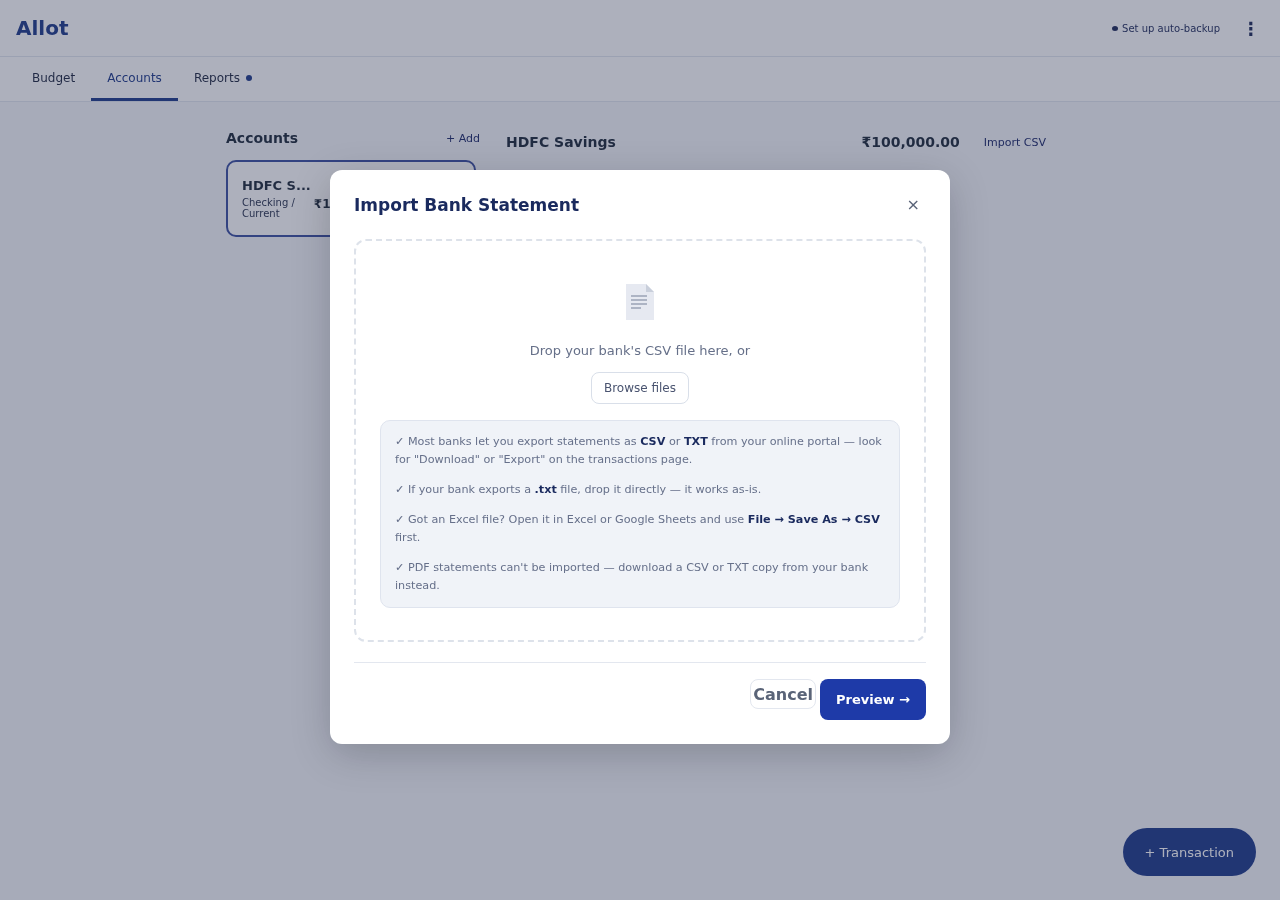 Image resolution: width=1280 pixels, height=900 pixels. What do you see at coordinates (632, 577) in the screenshot?
I see `tip-text: ✓ PDF statements can't be imported — download a CSV or TXT copy from your bank instead.` at bounding box center [632, 577].